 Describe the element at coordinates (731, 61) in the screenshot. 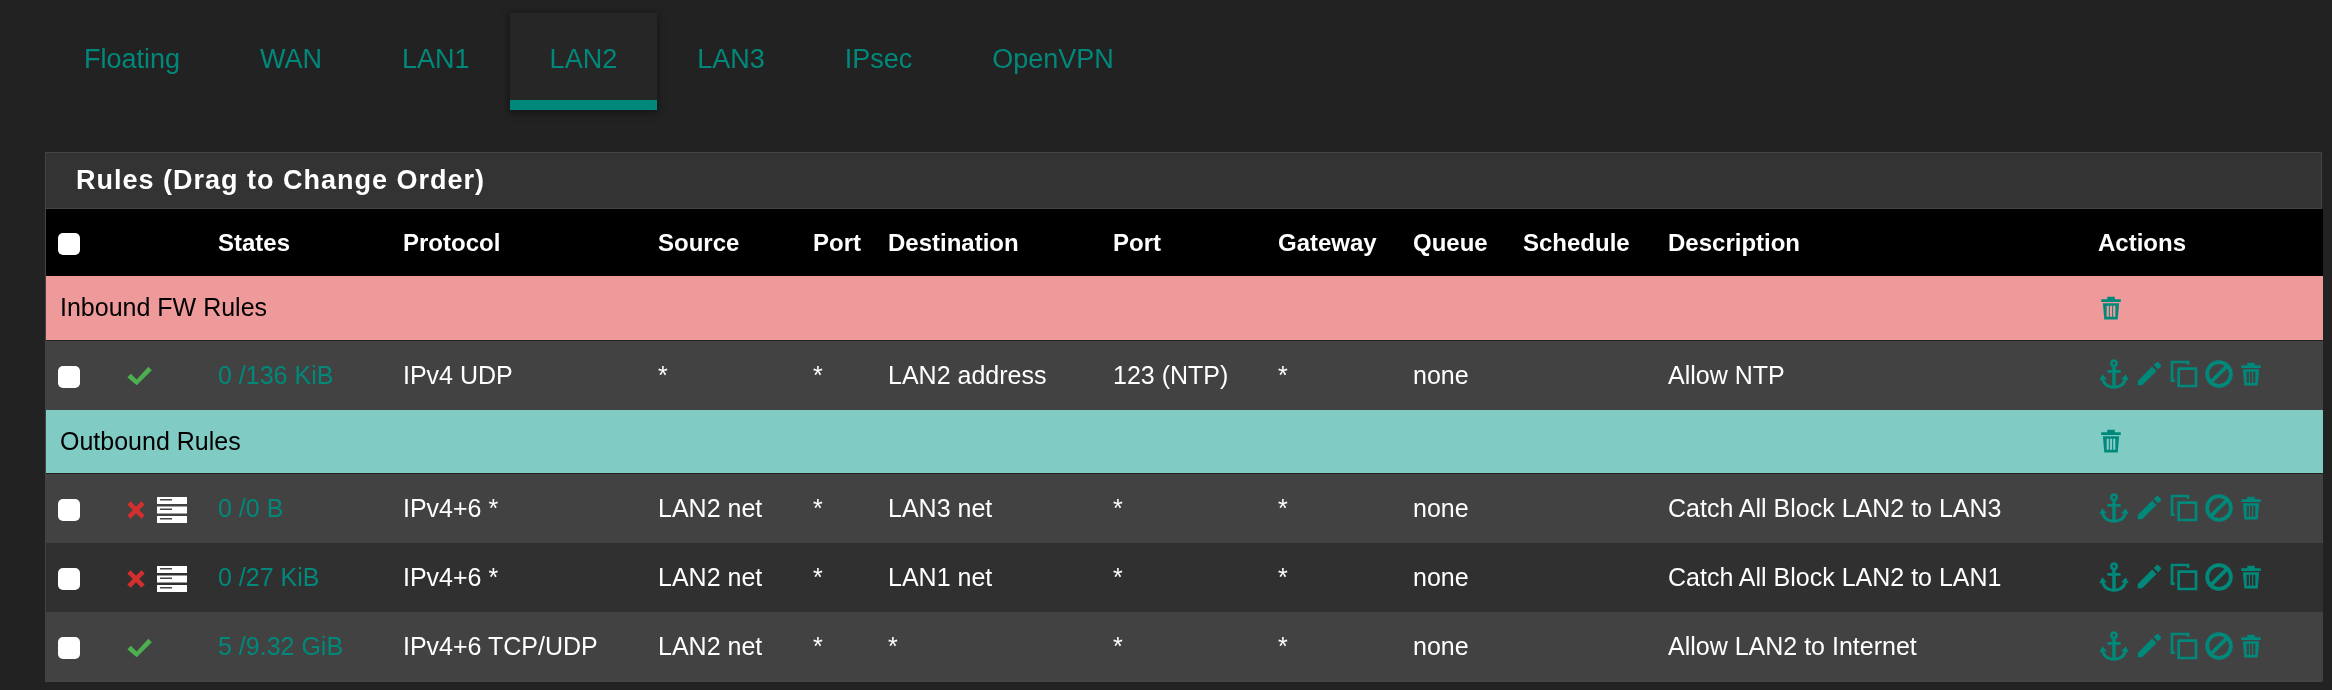

I see `tab: LAN3` at that location.